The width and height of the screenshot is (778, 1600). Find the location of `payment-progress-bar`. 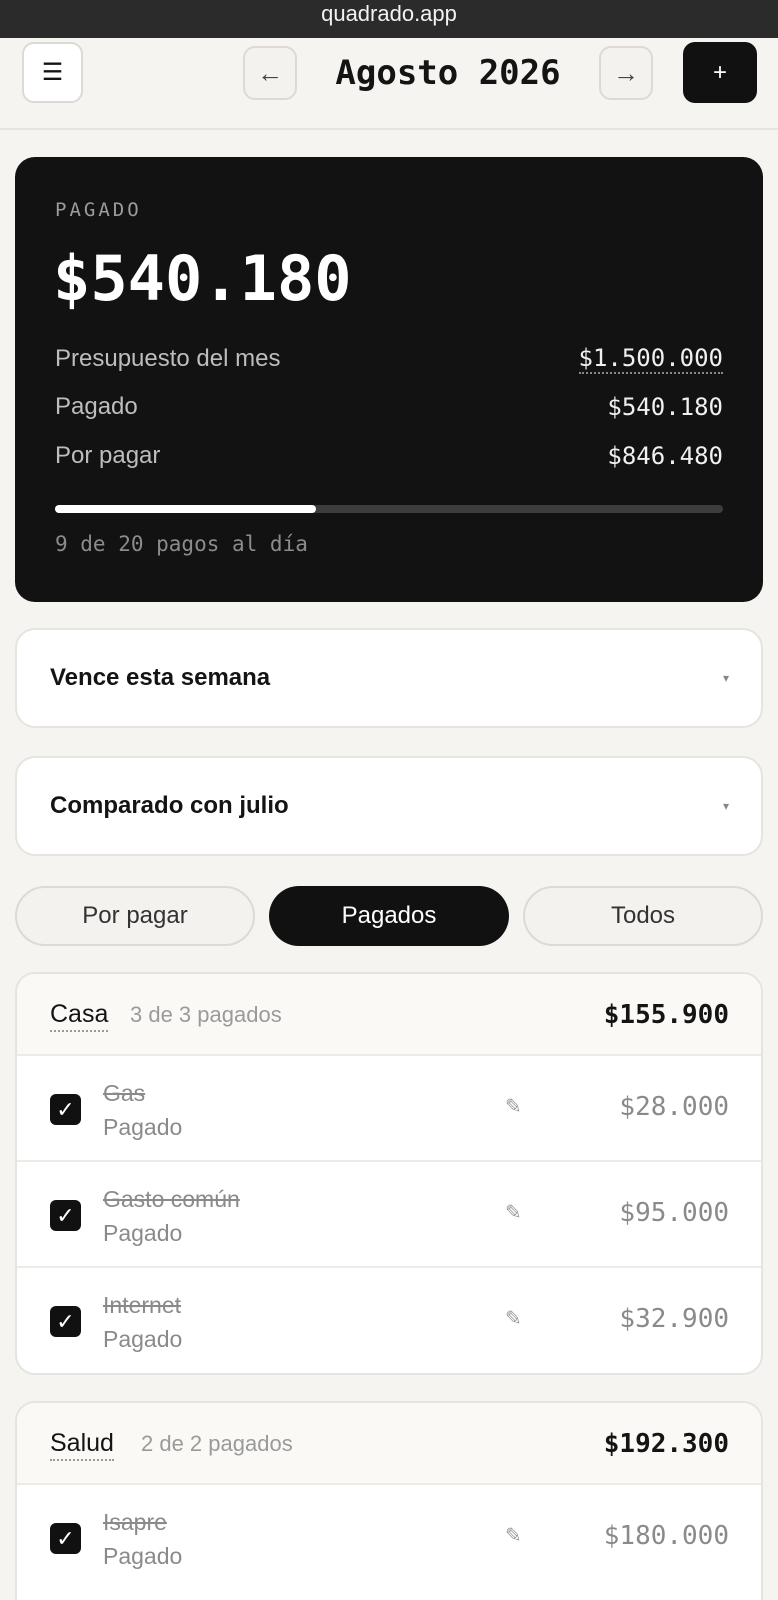

payment-progress-bar is located at coordinates (389, 509).